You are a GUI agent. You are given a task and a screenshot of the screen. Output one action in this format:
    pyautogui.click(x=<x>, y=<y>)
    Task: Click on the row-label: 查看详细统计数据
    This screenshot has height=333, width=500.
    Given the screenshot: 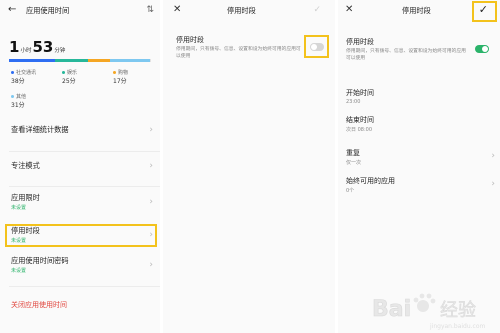 What is the action you would take?
    pyautogui.click(x=40, y=129)
    